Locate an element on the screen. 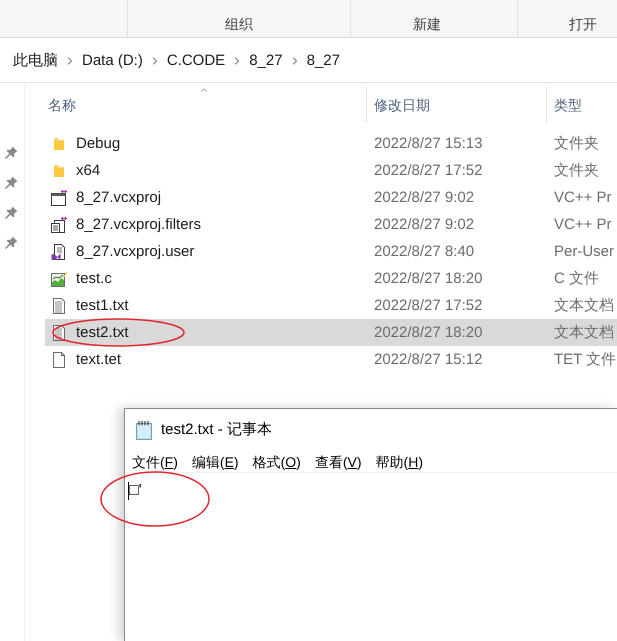 This screenshot has width=617, height=641. file-name: test1.txt is located at coordinates (102, 306).